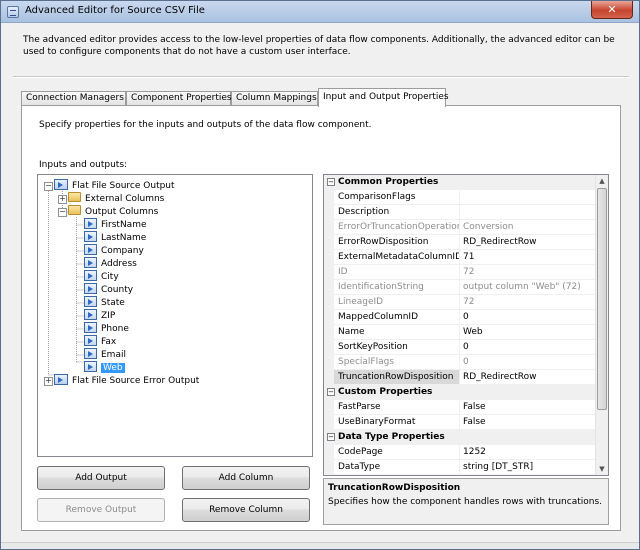  What do you see at coordinates (126, 380) in the screenshot?
I see `tree-node-error-output: Flat File Source Error Output` at bounding box center [126, 380].